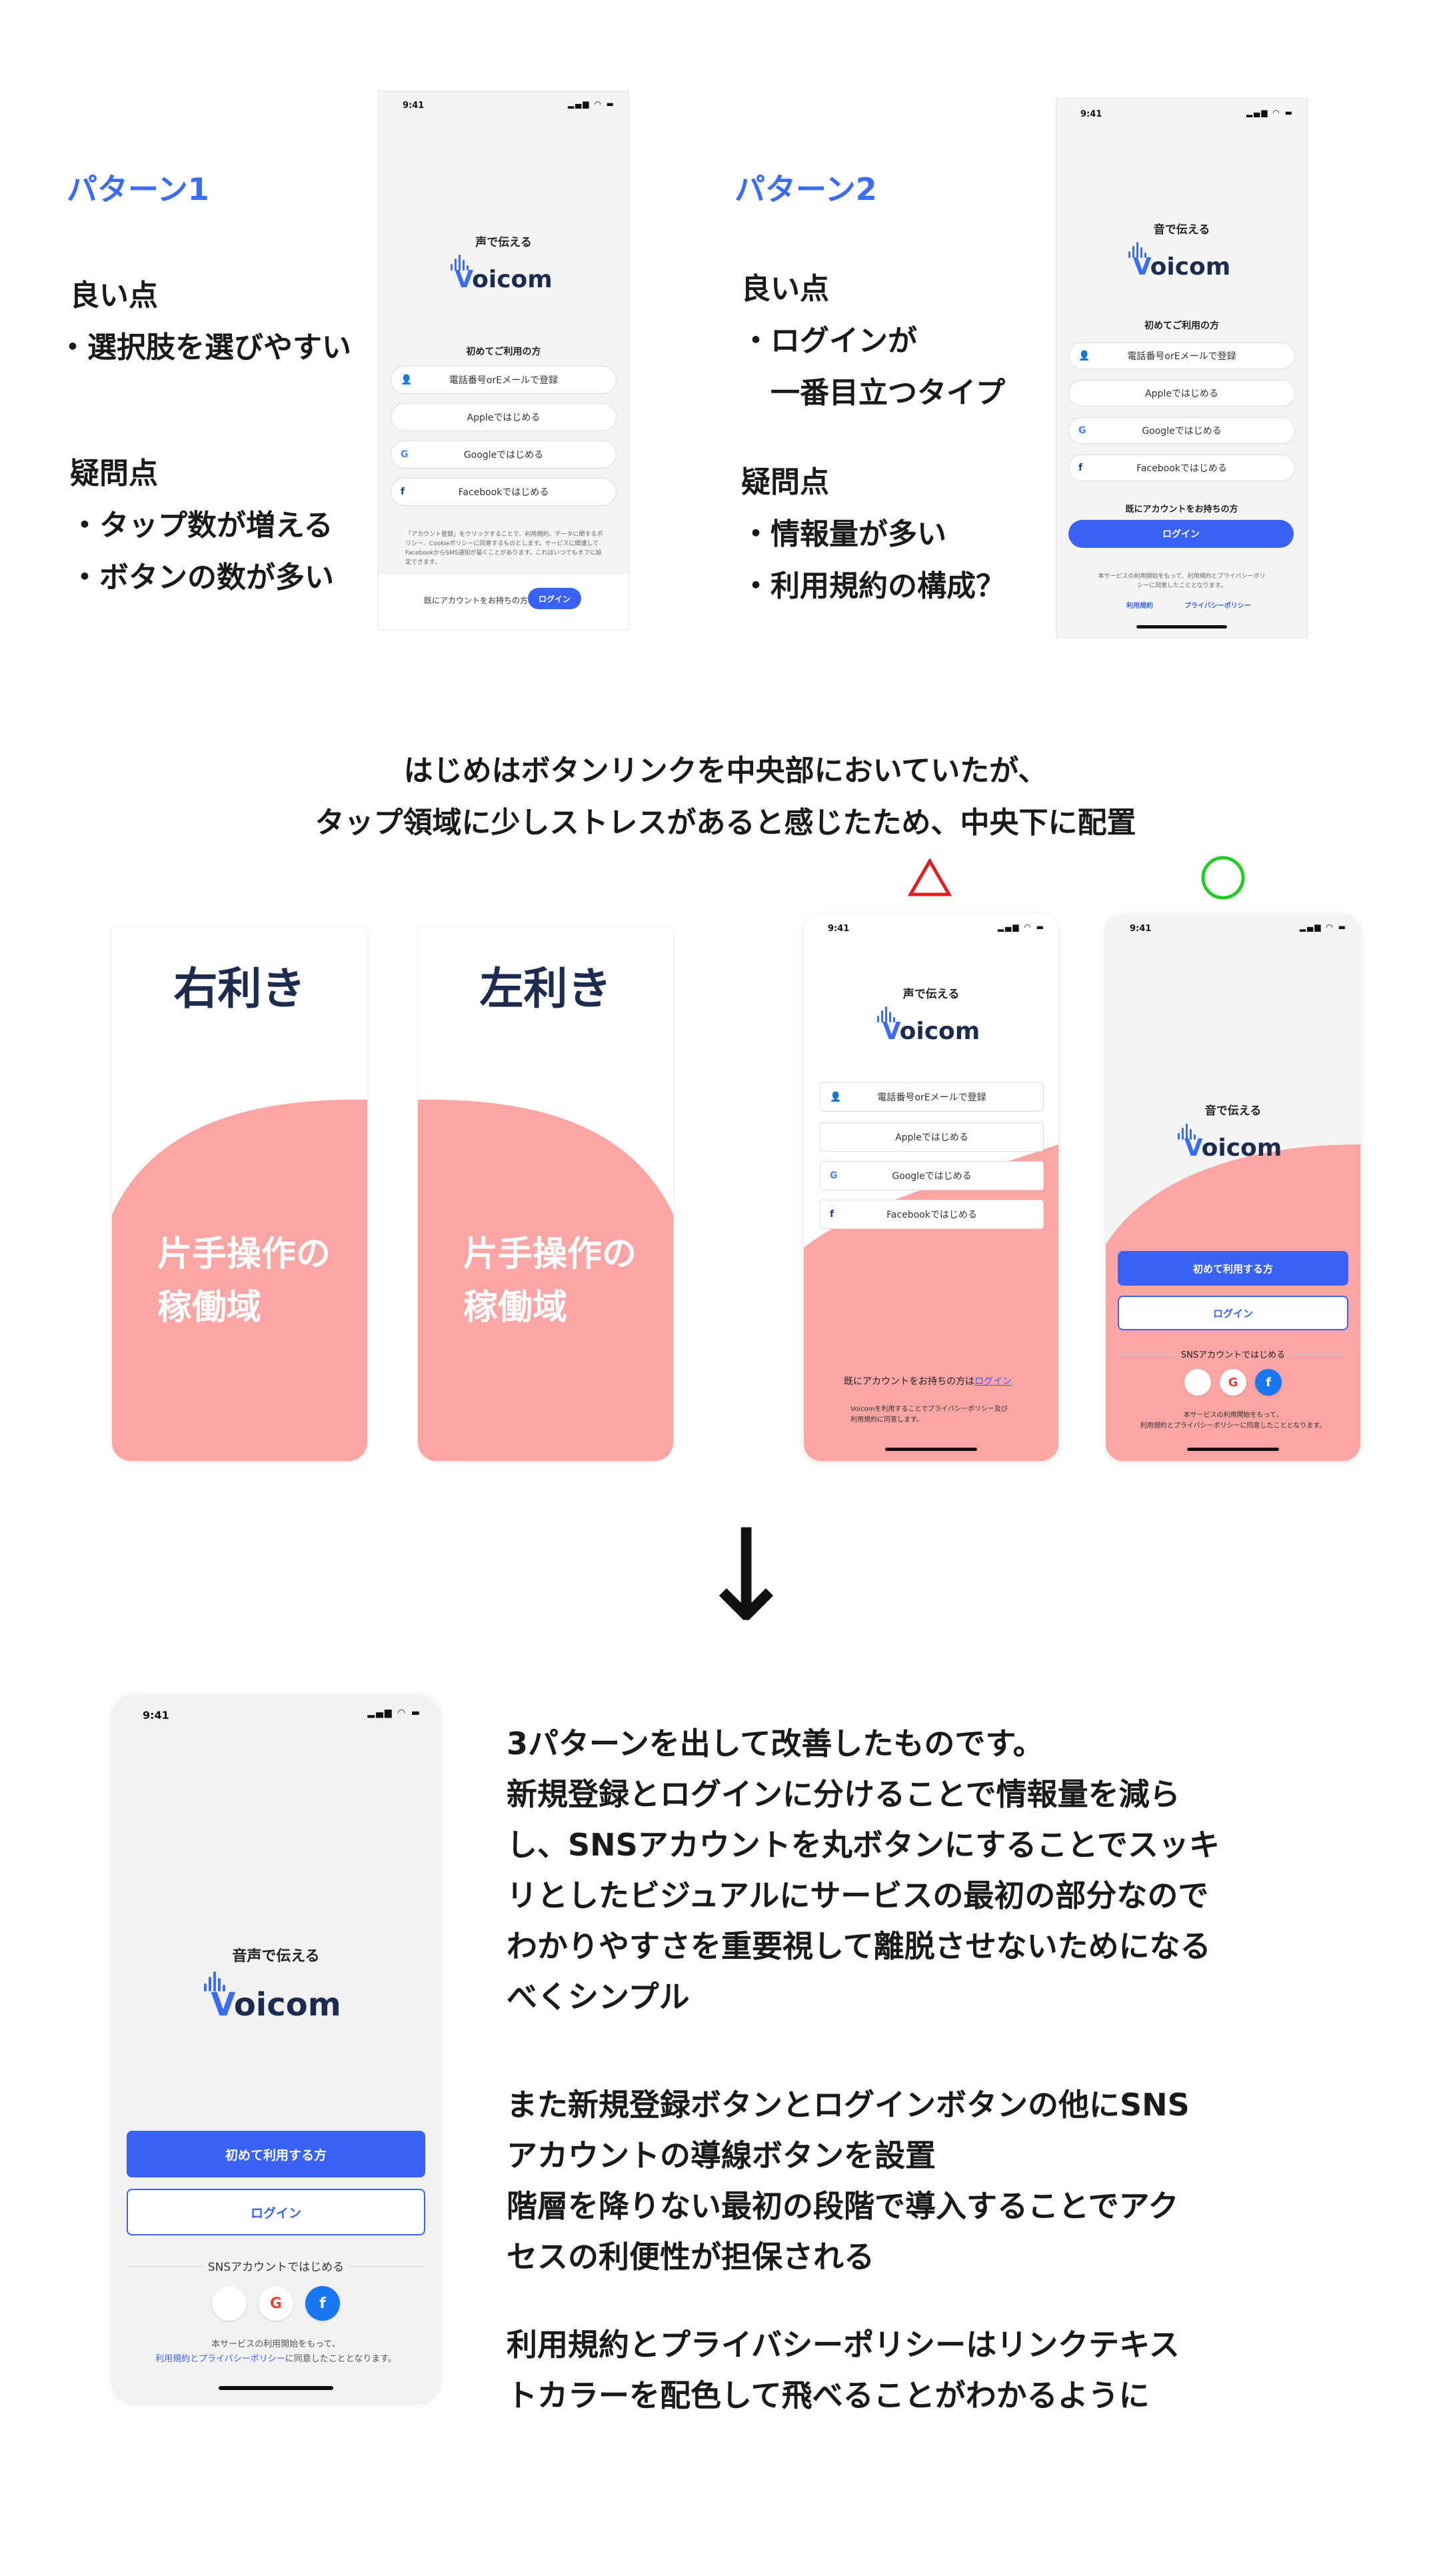 The image size is (1451, 2576). I want to click on pattern2-question-section: 疑問点 ・情報量が多い ・利用規約の構成？, so click(873, 535).